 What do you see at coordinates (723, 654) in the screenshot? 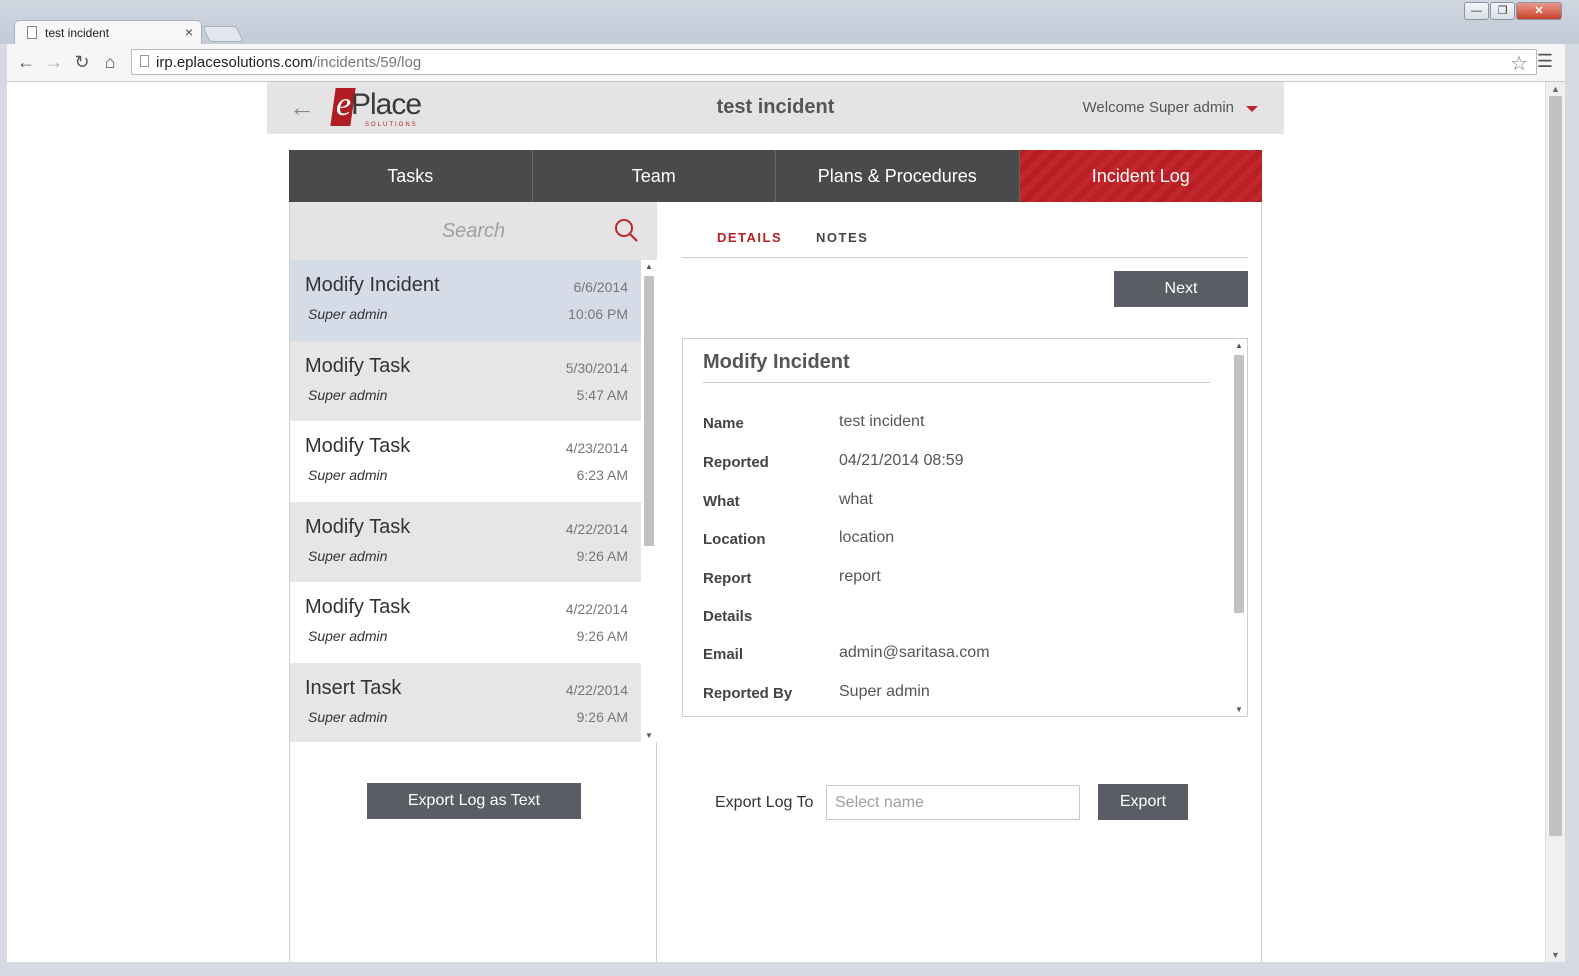
I see `detail-label: Email` at bounding box center [723, 654].